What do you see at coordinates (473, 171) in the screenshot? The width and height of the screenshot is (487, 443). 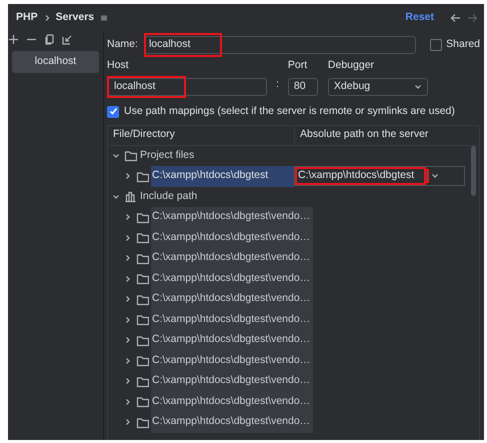 I see `scrollbar` at bounding box center [473, 171].